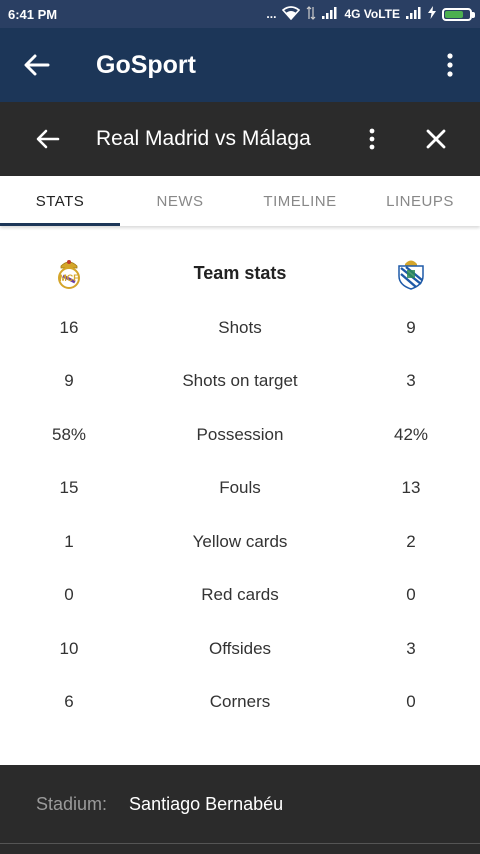  I want to click on stat-row-offsides: 10 Offsides 3, so click(240, 649).